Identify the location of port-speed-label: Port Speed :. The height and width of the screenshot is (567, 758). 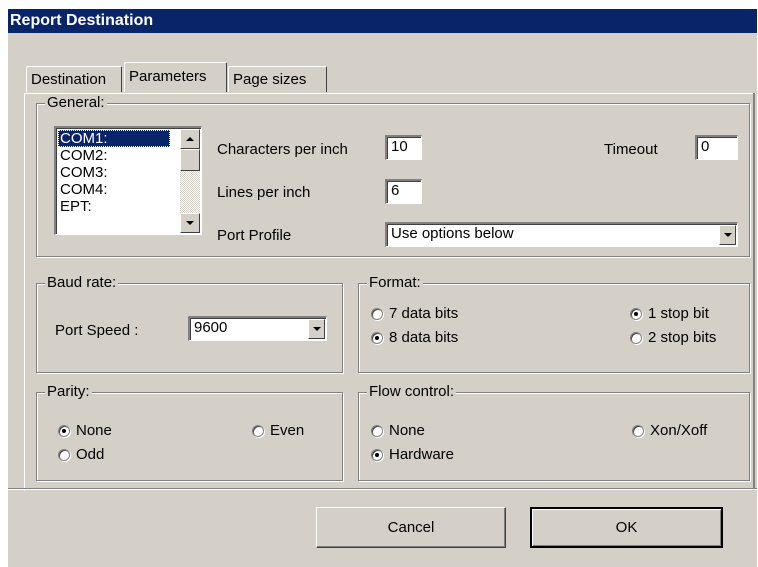
(97, 330).